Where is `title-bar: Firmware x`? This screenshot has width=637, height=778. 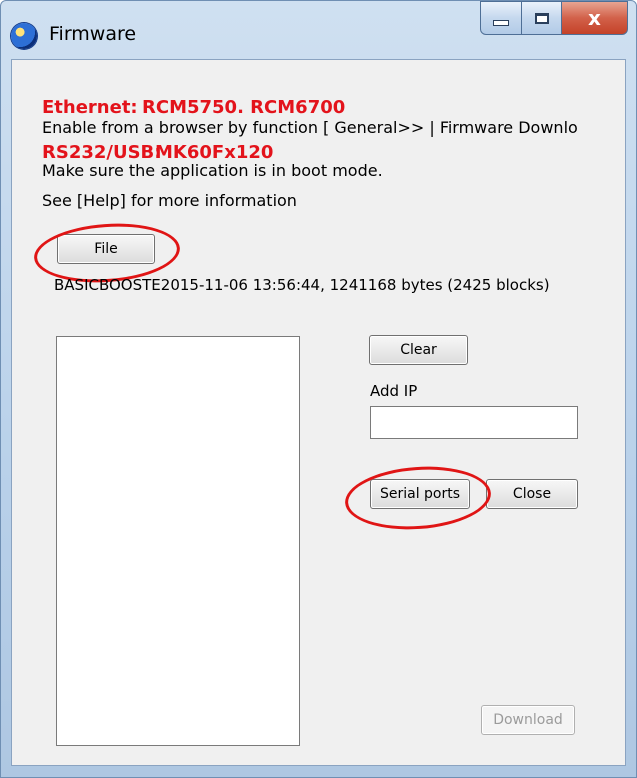
title-bar: Firmware x is located at coordinates (318, 30).